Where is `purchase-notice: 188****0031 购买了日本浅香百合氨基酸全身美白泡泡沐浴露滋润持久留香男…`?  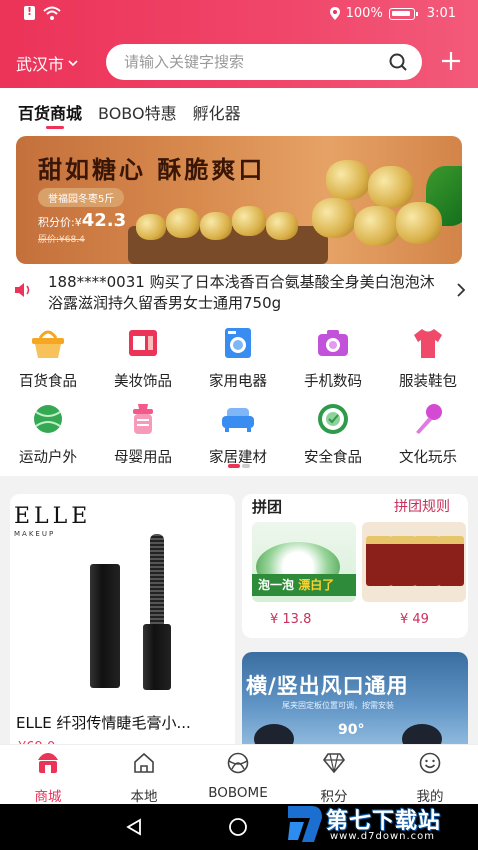
purchase-notice: 188****0031 购买了日本浅香百合氨基酸全身美白泡泡沐浴露滋润持久留香男… is located at coordinates (240, 292).